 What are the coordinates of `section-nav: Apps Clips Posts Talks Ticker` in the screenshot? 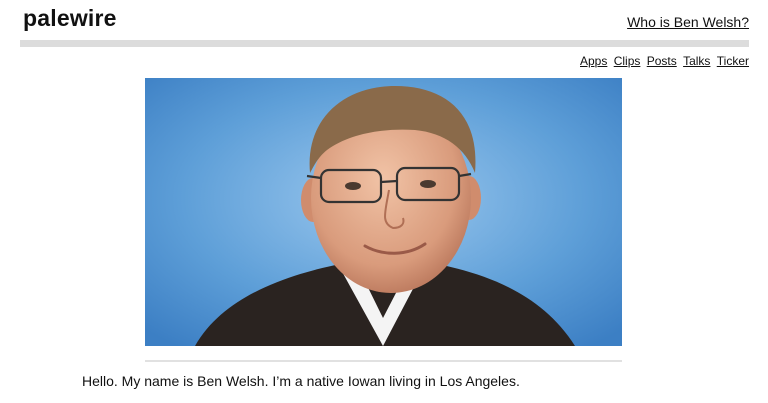 It's located at (663, 61).